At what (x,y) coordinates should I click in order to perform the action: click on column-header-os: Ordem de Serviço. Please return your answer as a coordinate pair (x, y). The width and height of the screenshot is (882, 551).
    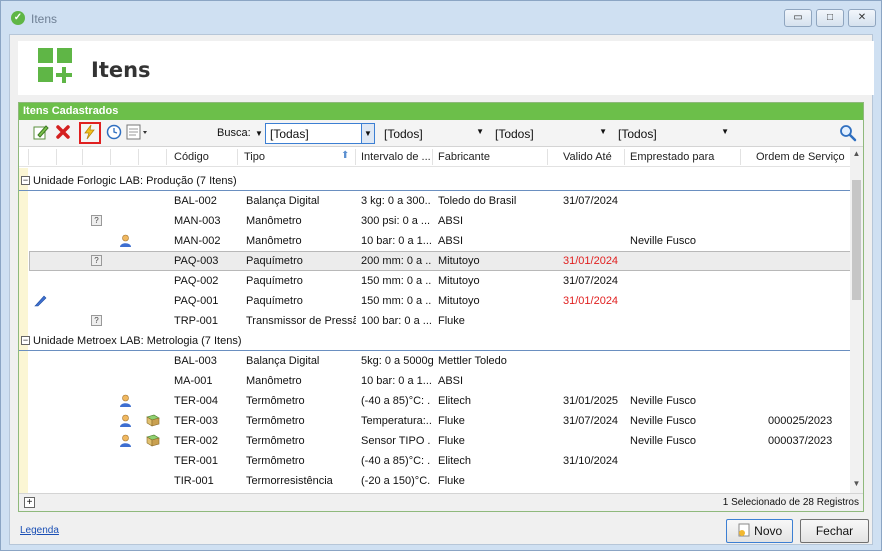
    Looking at the image, I should click on (800, 157).